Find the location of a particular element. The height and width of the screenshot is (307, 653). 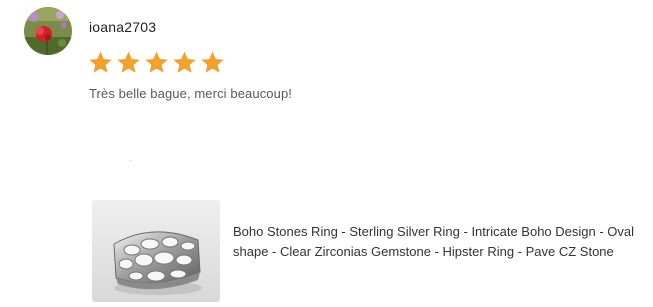

silver-ring-photo-icon is located at coordinates (156, 251).